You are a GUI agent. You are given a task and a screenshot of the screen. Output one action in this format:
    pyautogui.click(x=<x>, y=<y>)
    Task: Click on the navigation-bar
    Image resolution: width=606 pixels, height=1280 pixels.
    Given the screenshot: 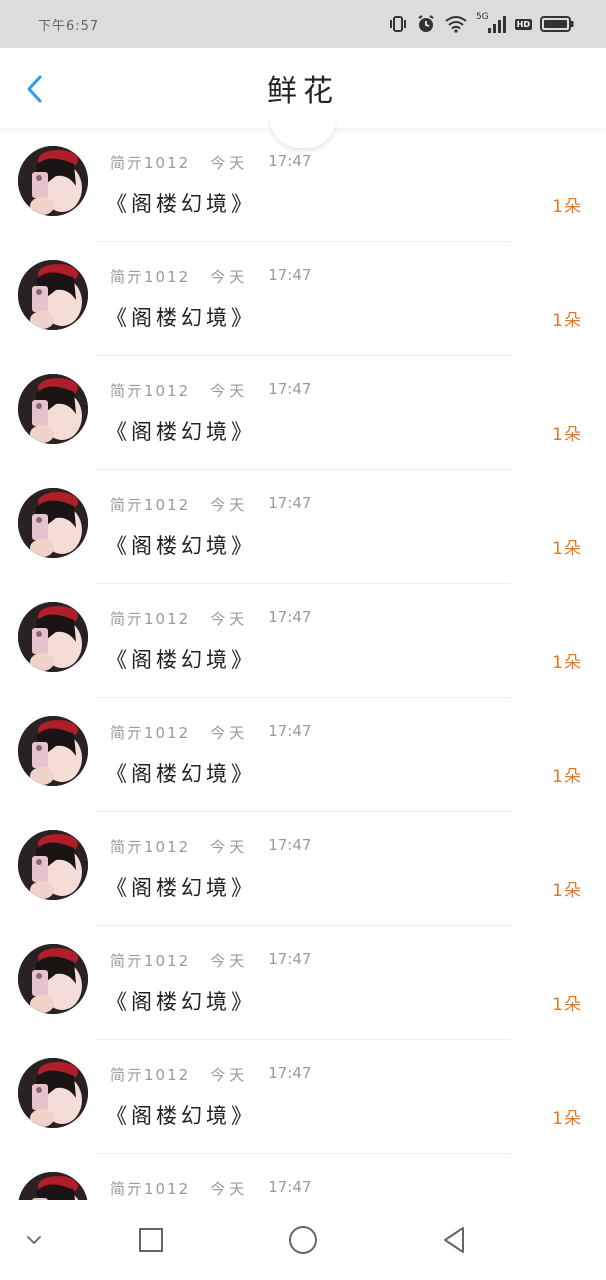 What is the action you would take?
    pyautogui.click(x=303, y=1240)
    